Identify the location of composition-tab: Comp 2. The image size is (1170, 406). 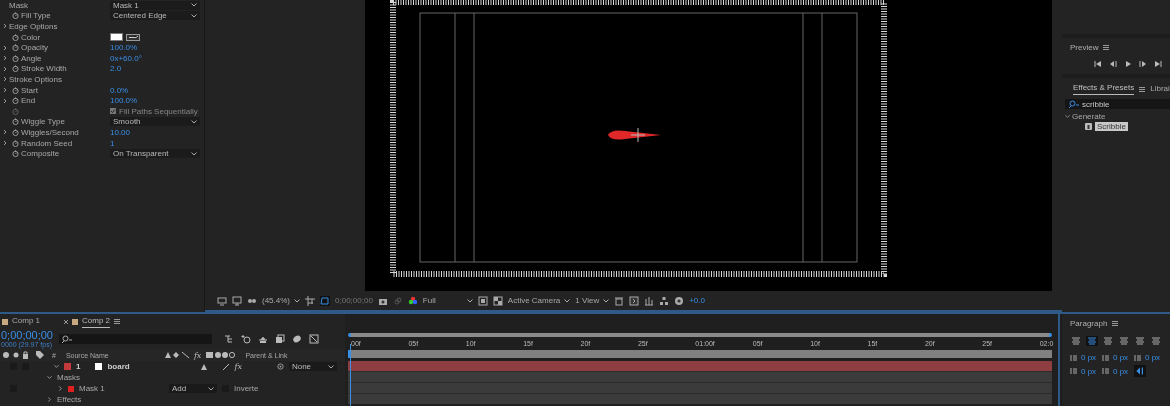
(96, 321).